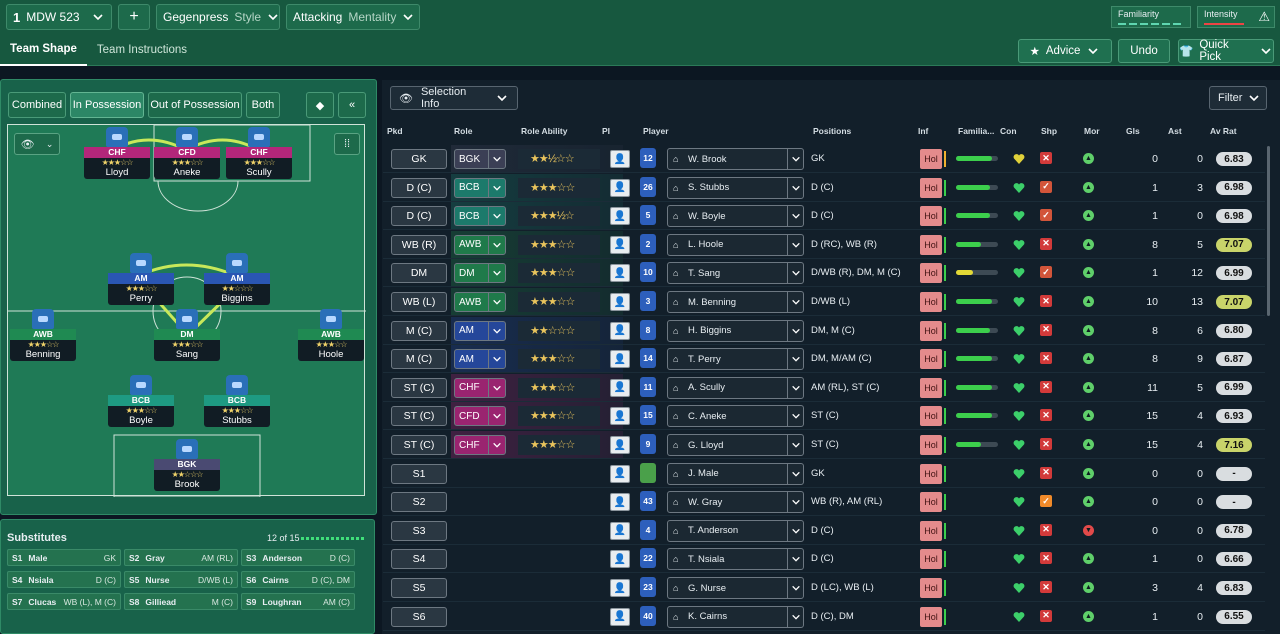 The height and width of the screenshot is (634, 1280). Describe the element at coordinates (419, 559) in the screenshot. I see `picked-position-button: S4` at that location.